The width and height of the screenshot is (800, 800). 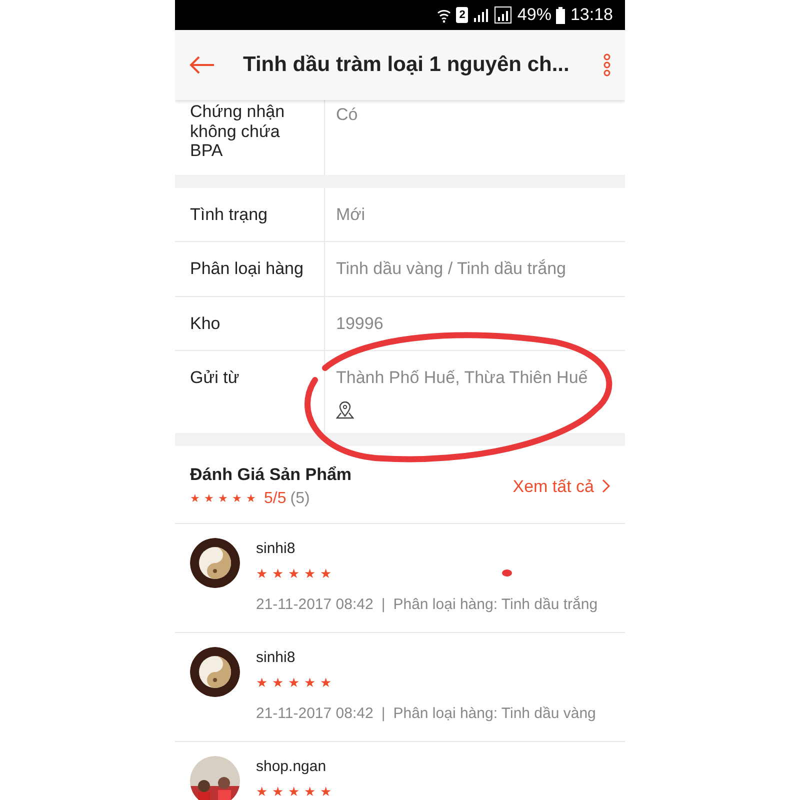 I want to click on variant-text: Phân loại hàng: Tinh dầu vàng, so click(x=494, y=714).